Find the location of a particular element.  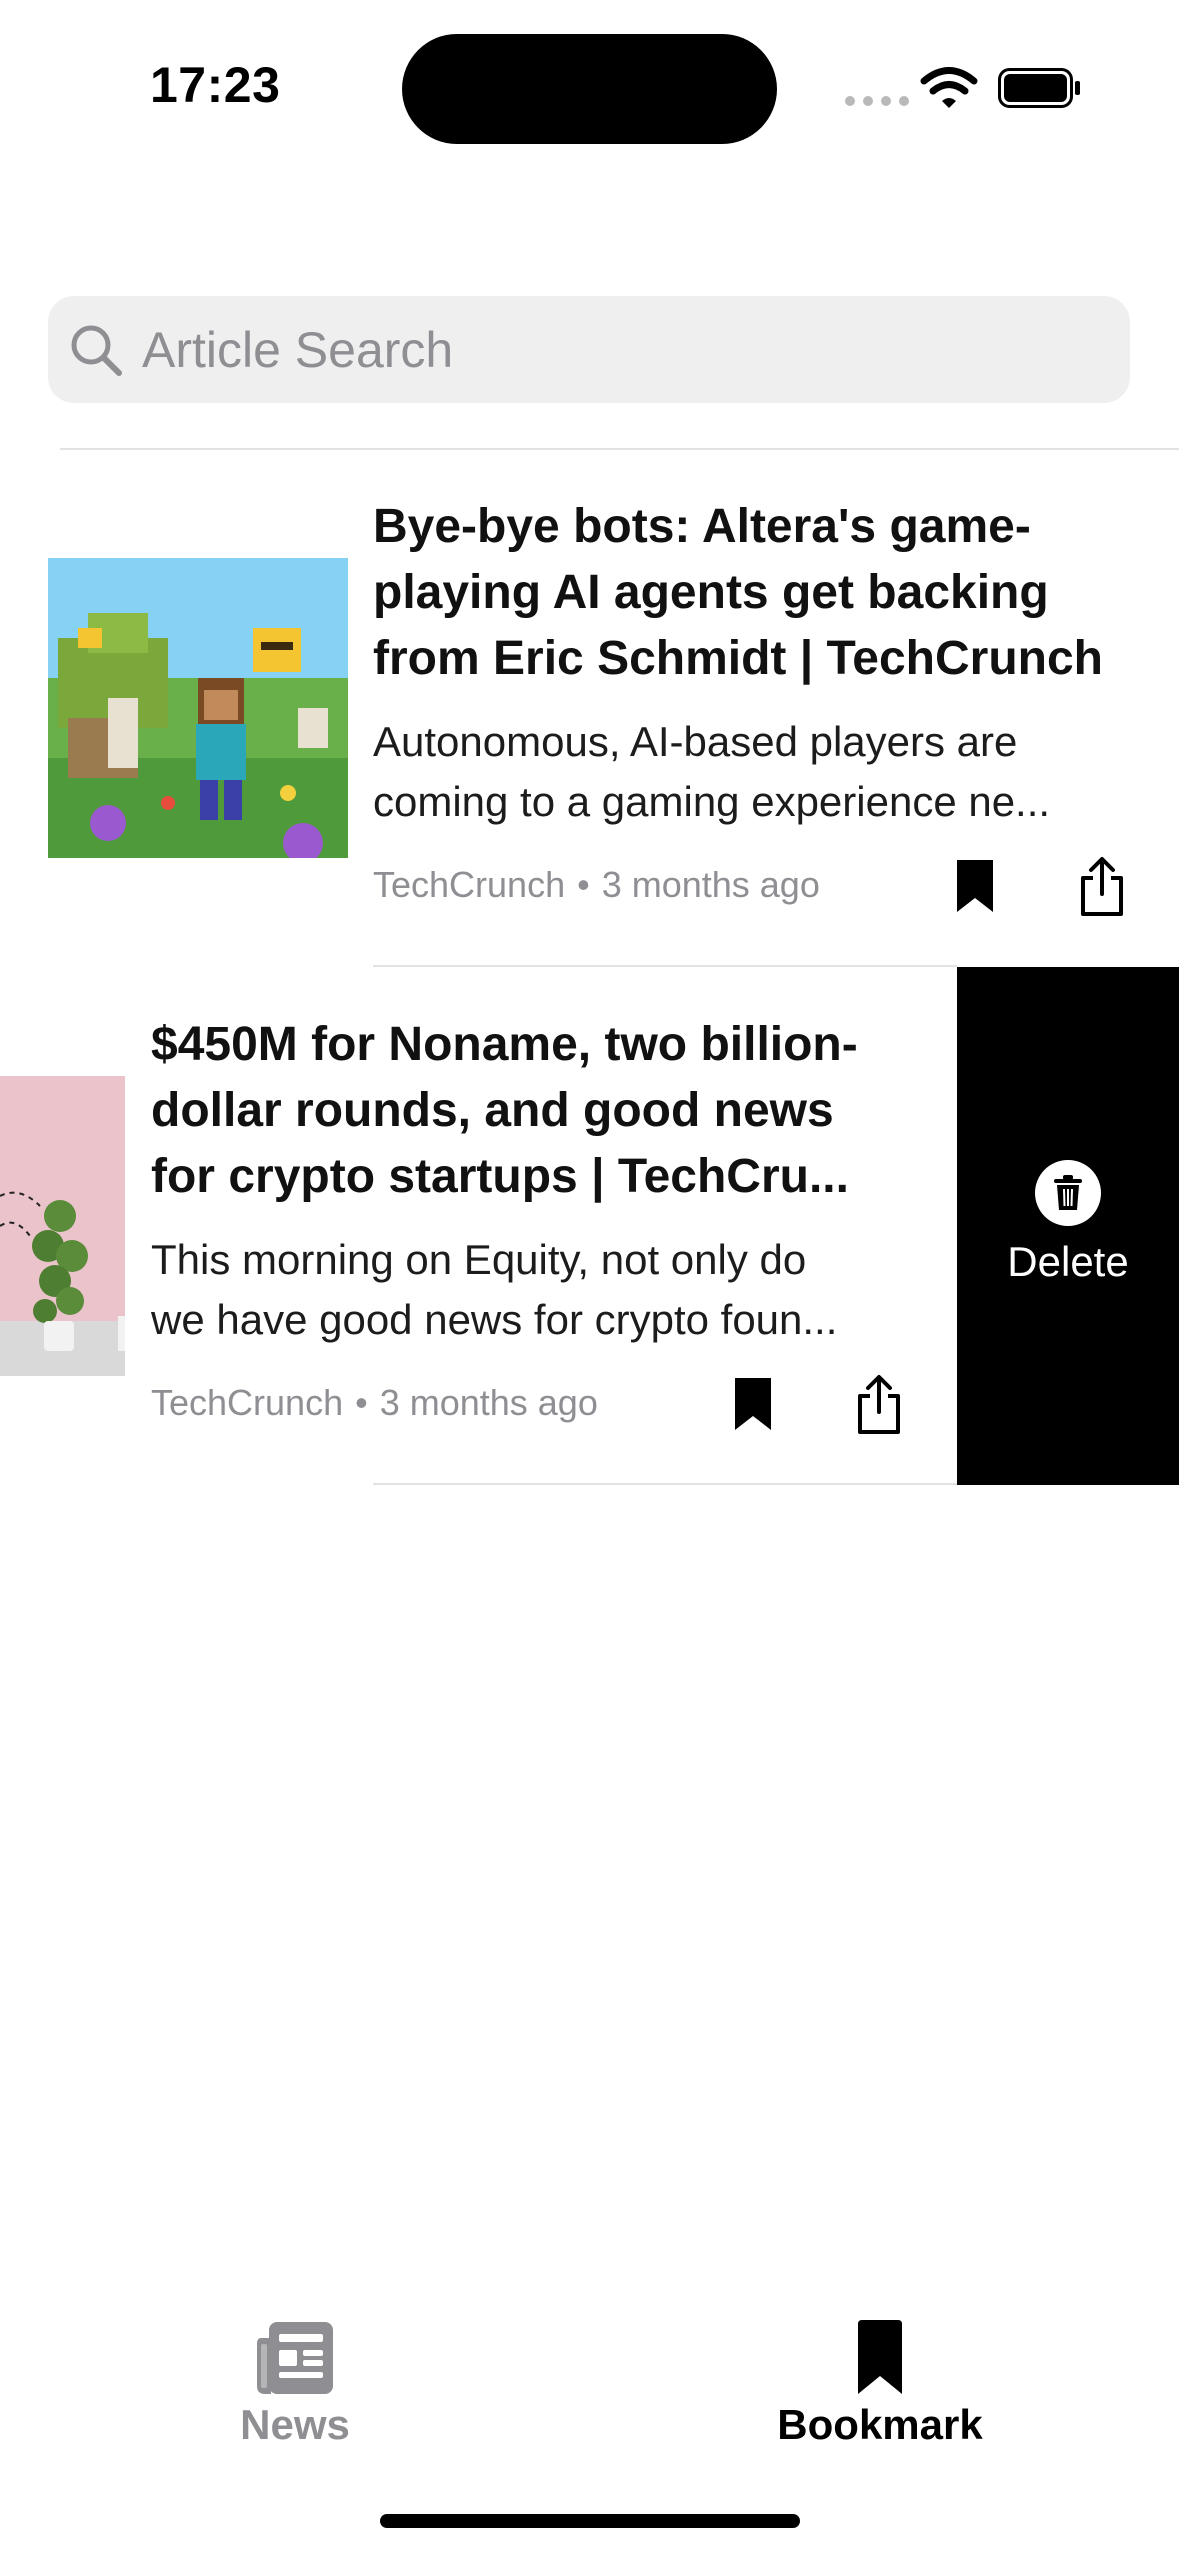

tab-news: News is located at coordinates (295, 2384).